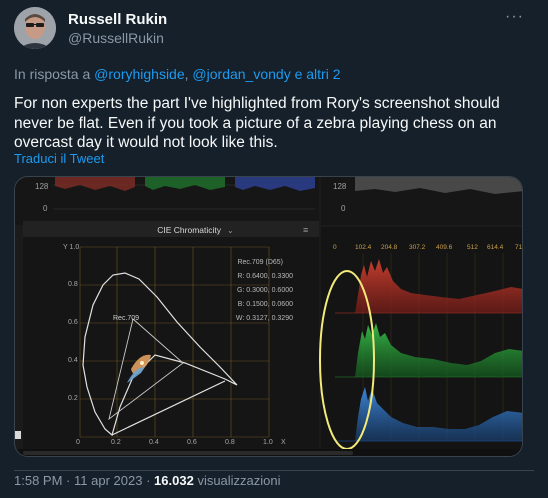 This screenshot has height=498, width=548. What do you see at coordinates (239, 480) in the screenshot?
I see `views-label: visualizzazioni` at bounding box center [239, 480].